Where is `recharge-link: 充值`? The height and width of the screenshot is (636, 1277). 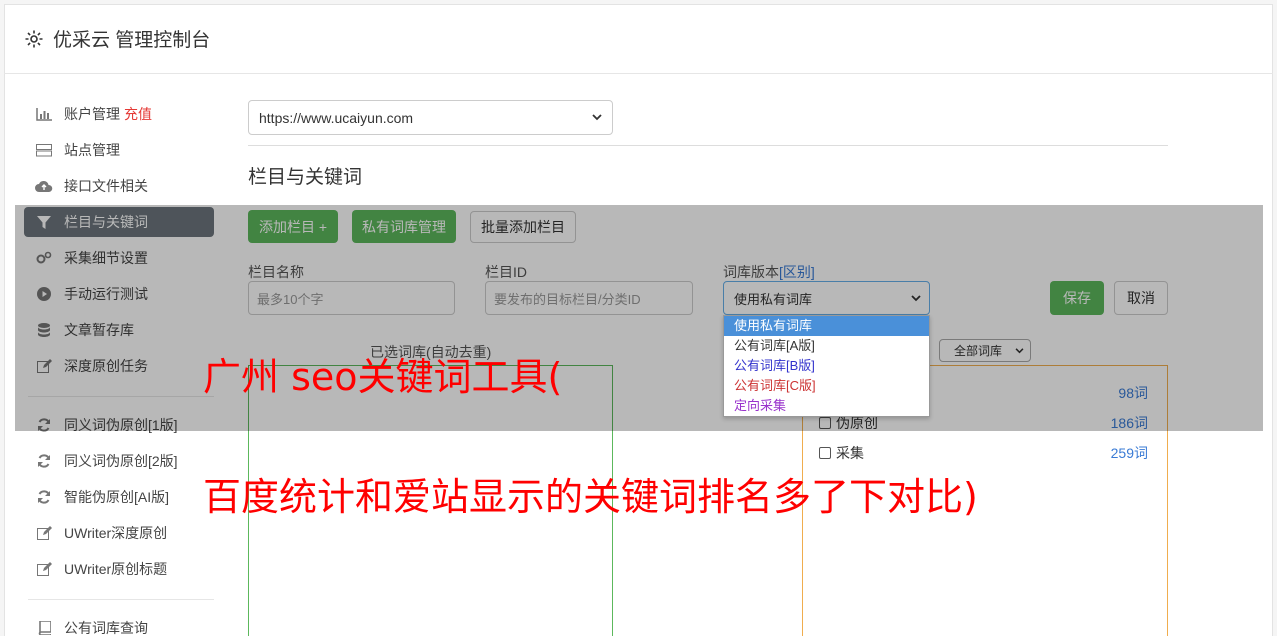
recharge-link: 充值 is located at coordinates (138, 114).